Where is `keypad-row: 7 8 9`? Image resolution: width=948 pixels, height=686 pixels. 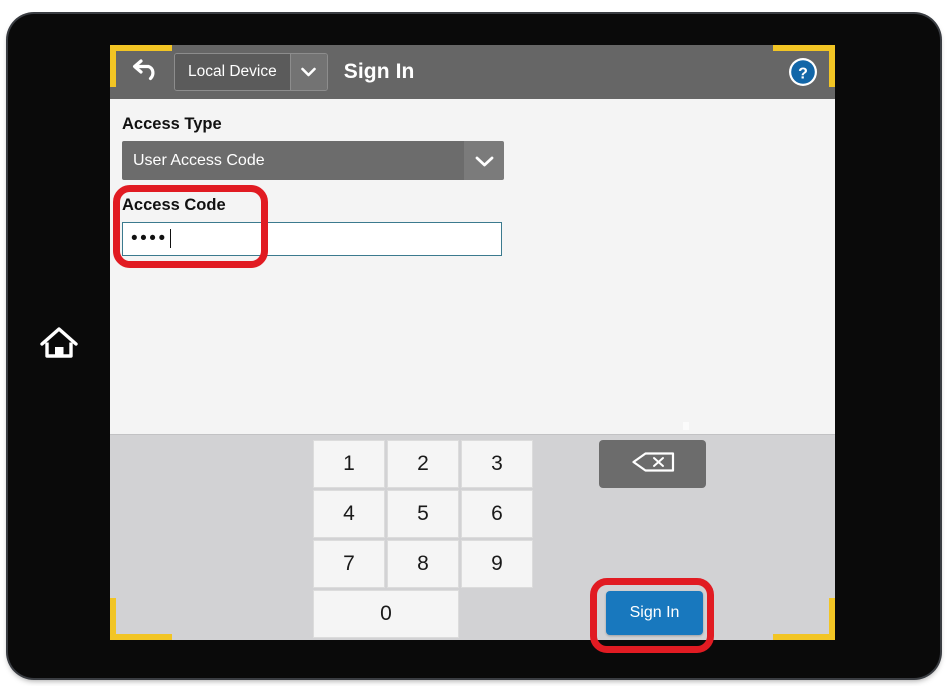
keypad-row: 7 8 9 is located at coordinates (424, 564).